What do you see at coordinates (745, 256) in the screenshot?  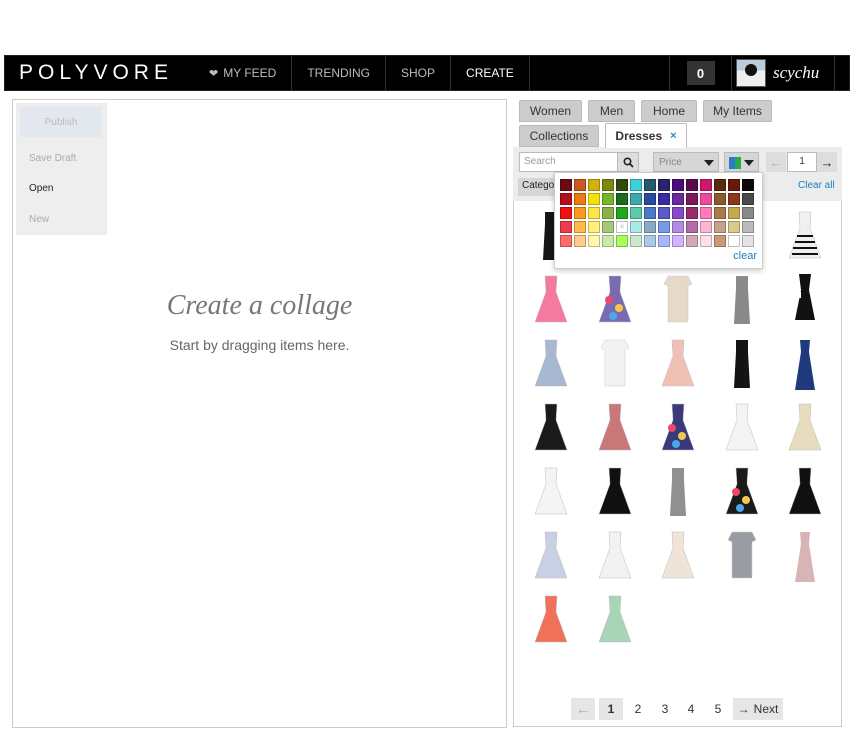 I see `color-clear-link: clear` at bounding box center [745, 256].